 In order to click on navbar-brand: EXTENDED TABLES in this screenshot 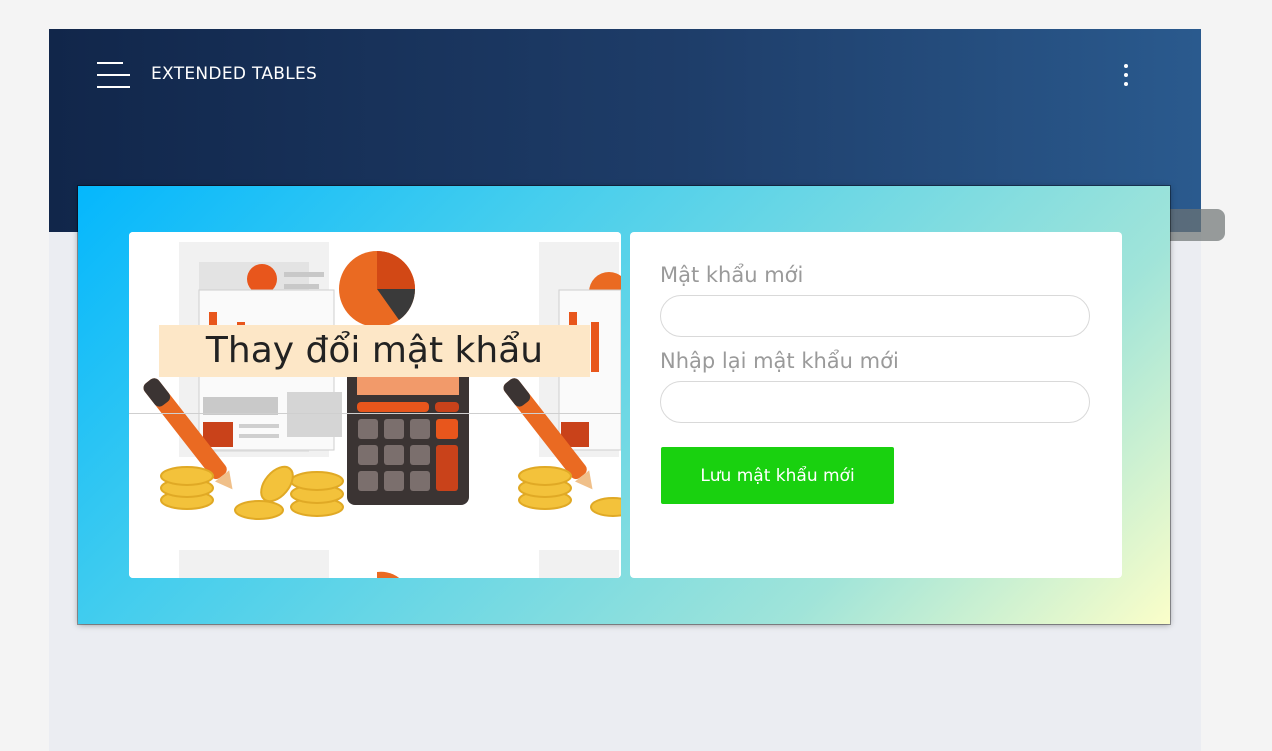, I will do `click(234, 74)`.